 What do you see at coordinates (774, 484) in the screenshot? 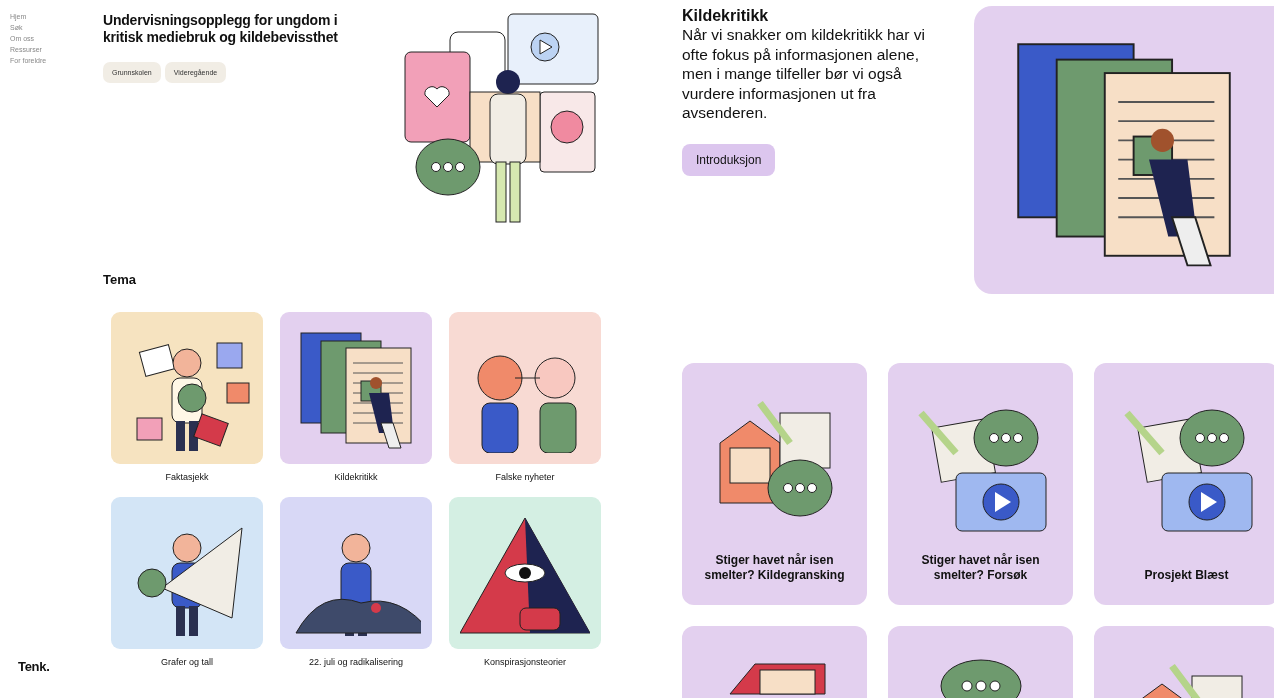
I see `resource-card: Stiger havet når isen smelter? Kildegransking` at bounding box center [774, 484].